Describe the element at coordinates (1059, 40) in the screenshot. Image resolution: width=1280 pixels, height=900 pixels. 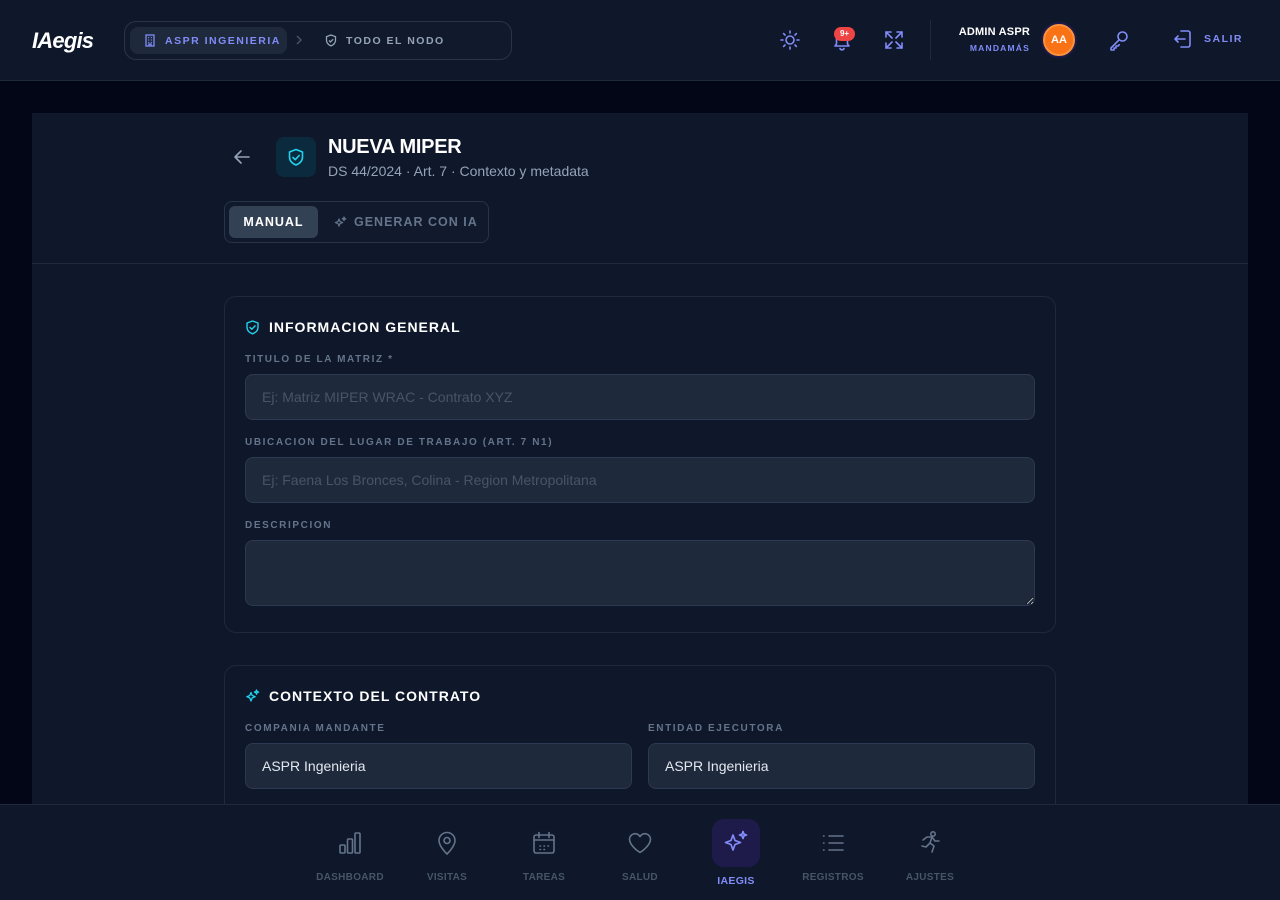
I see `avatar: AA` at that location.